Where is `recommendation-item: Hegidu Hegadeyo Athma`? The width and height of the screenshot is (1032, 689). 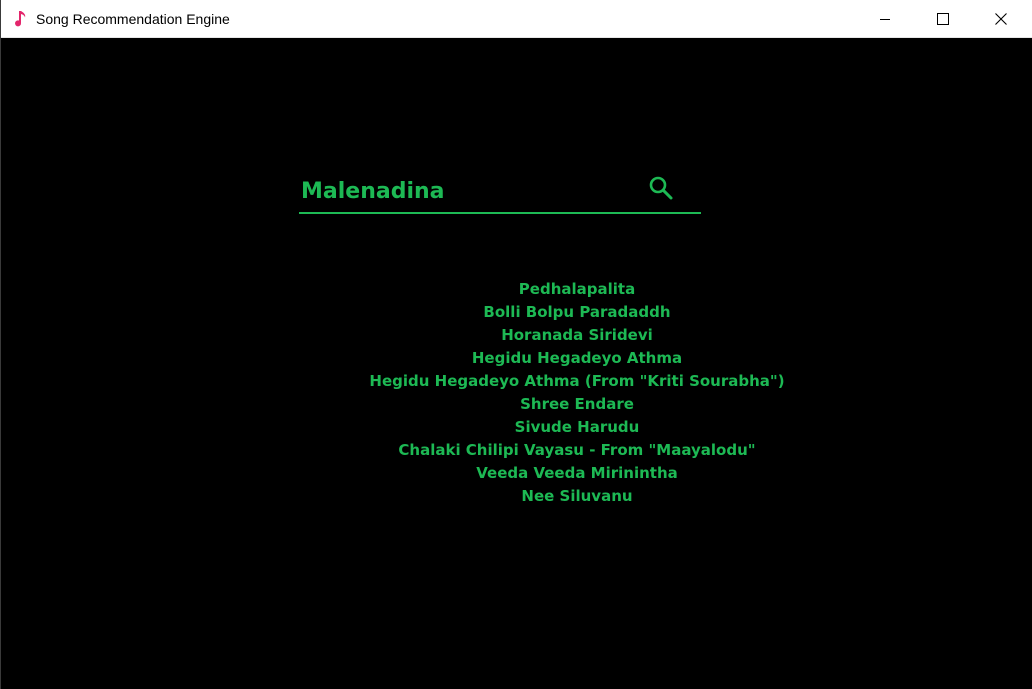
recommendation-item: Hegidu Hegadeyo Athma is located at coordinates (577, 358).